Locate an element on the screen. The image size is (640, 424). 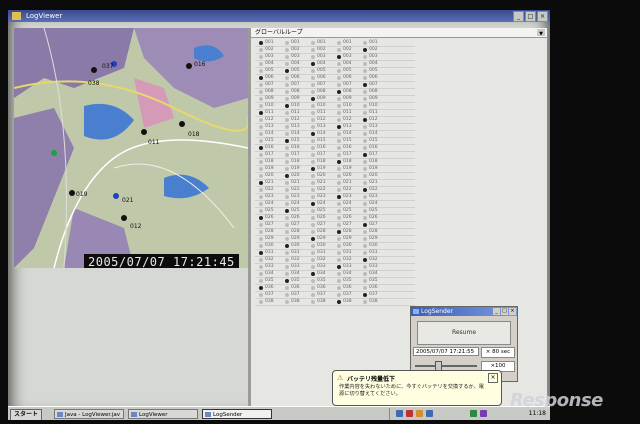
list-row: 038 038 038 038 038 is located at coordinates (335, 302).